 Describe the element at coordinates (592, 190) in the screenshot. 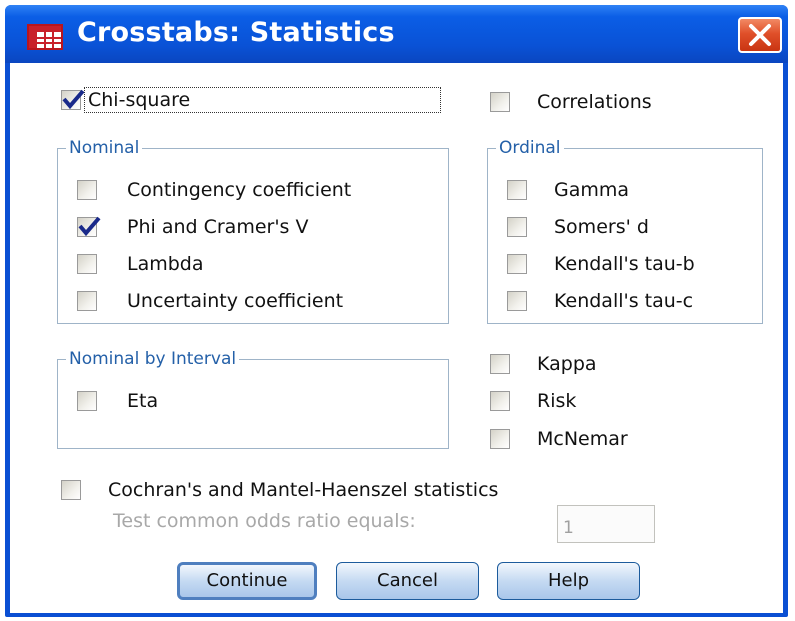

I see `gamma-label: Gamma` at that location.